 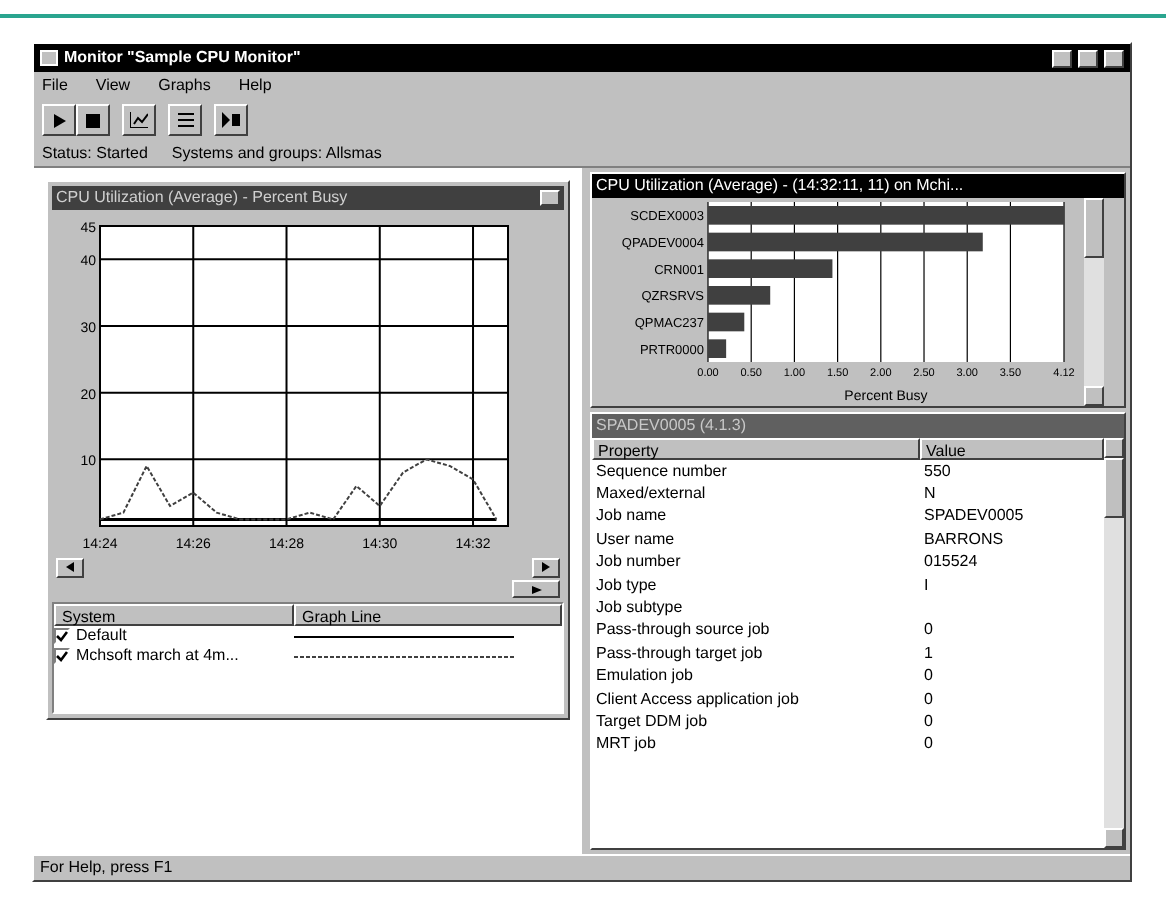 I want to click on value-cell-text: 015524, so click(x=951, y=562).